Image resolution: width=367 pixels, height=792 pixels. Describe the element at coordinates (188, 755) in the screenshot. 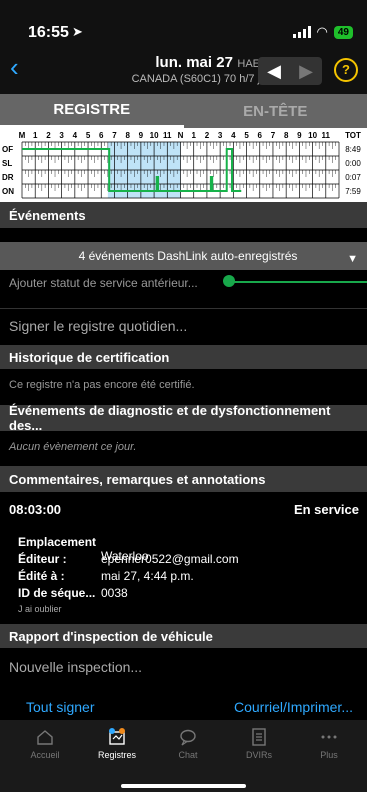

I see `tab-label: Chat` at that location.